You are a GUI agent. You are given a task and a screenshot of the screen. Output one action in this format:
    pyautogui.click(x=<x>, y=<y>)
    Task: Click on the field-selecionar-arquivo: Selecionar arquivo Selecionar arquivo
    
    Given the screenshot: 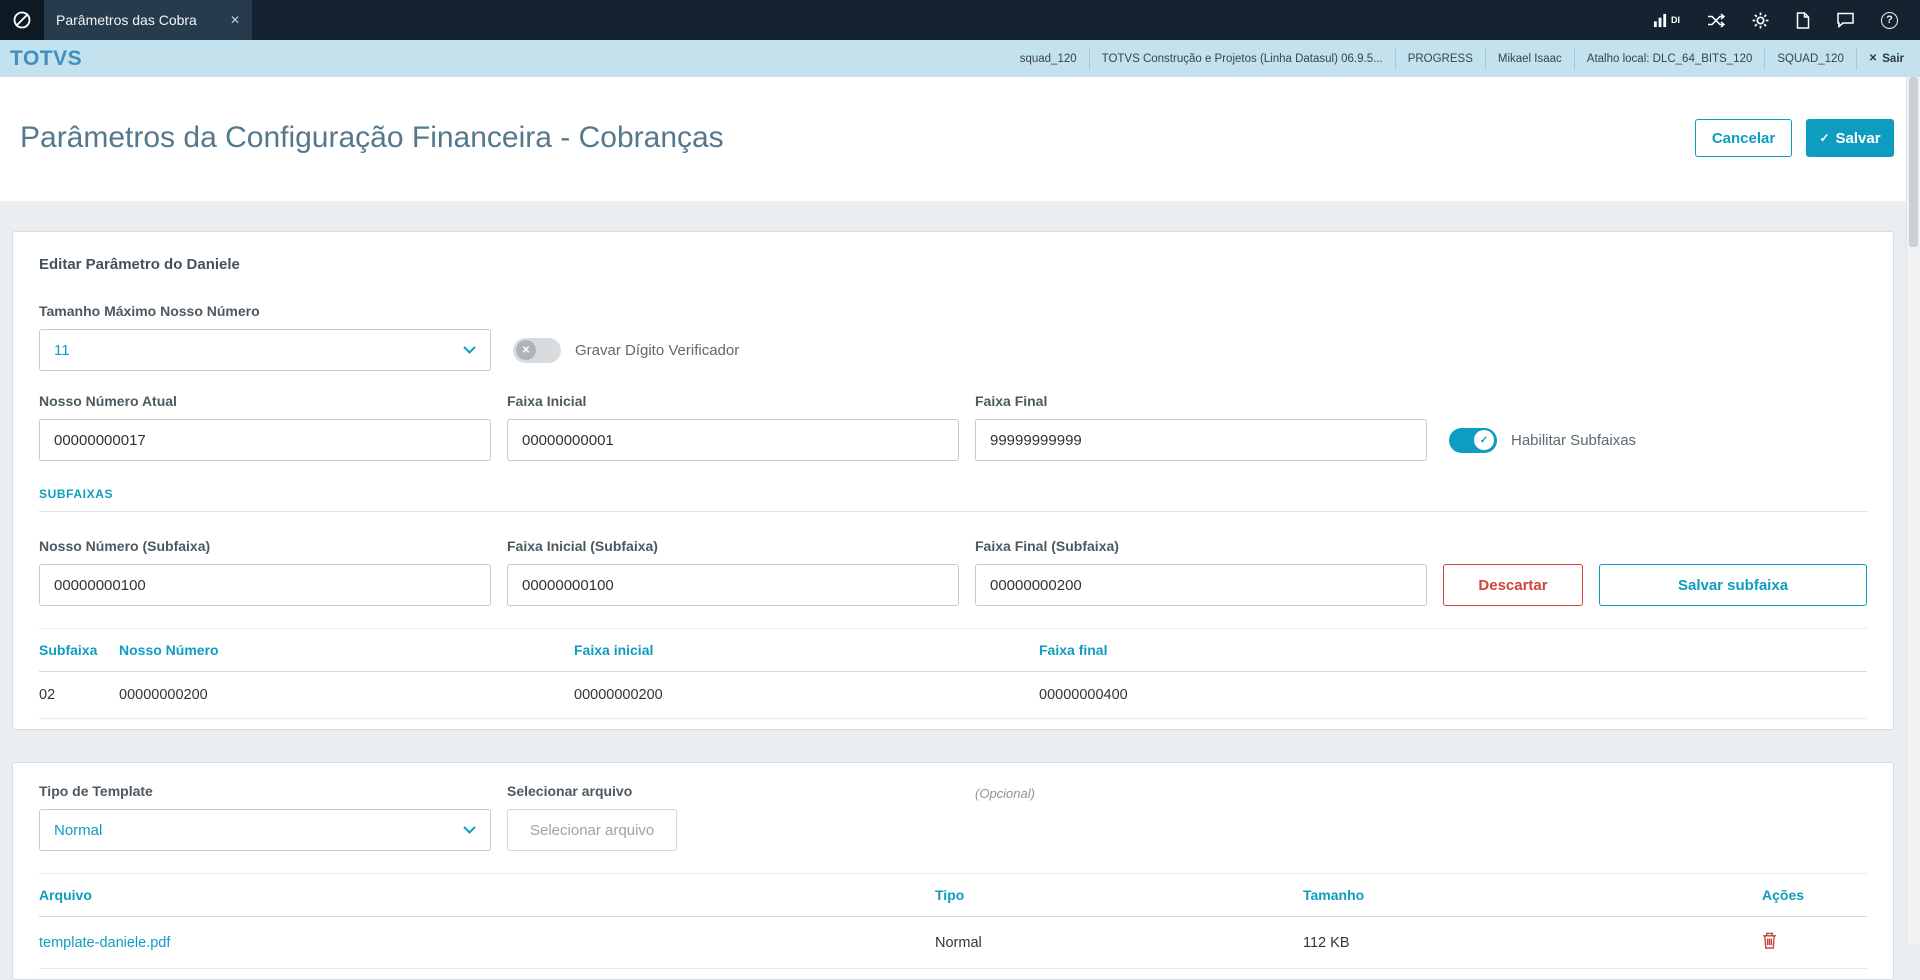 What is the action you would take?
    pyautogui.click(x=733, y=817)
    